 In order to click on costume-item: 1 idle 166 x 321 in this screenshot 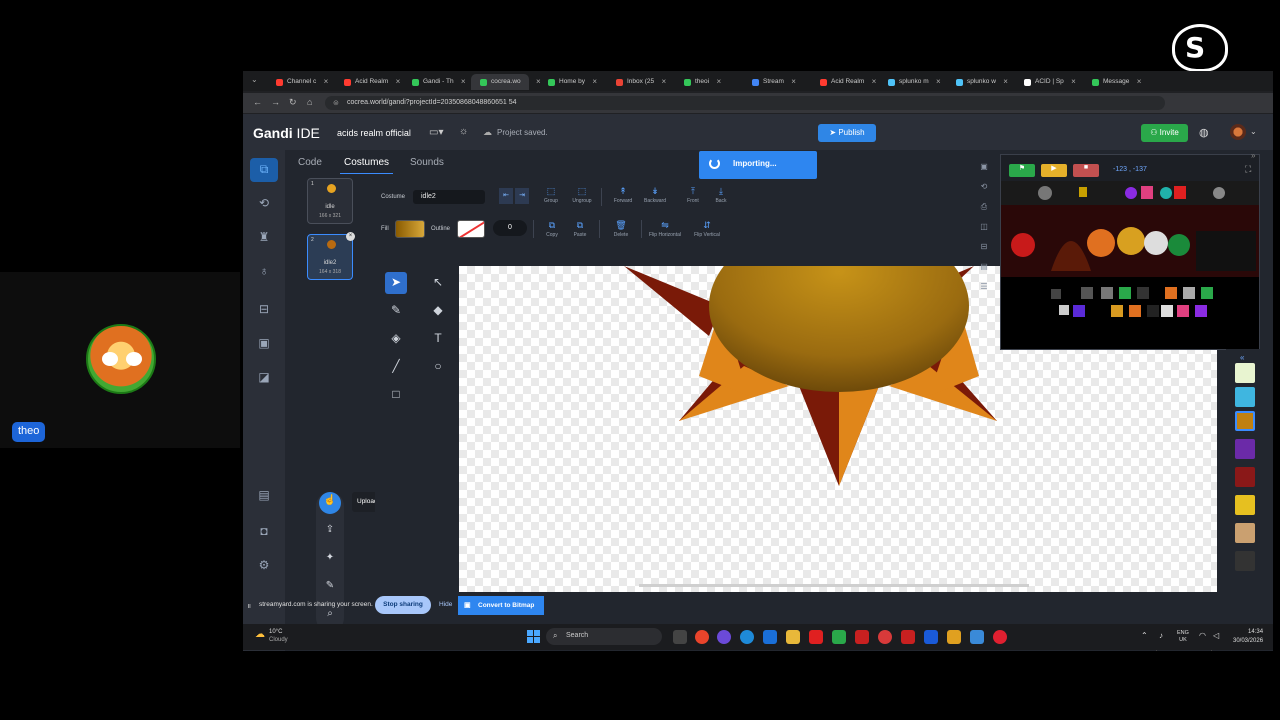, I will do `click(330, 201)`.